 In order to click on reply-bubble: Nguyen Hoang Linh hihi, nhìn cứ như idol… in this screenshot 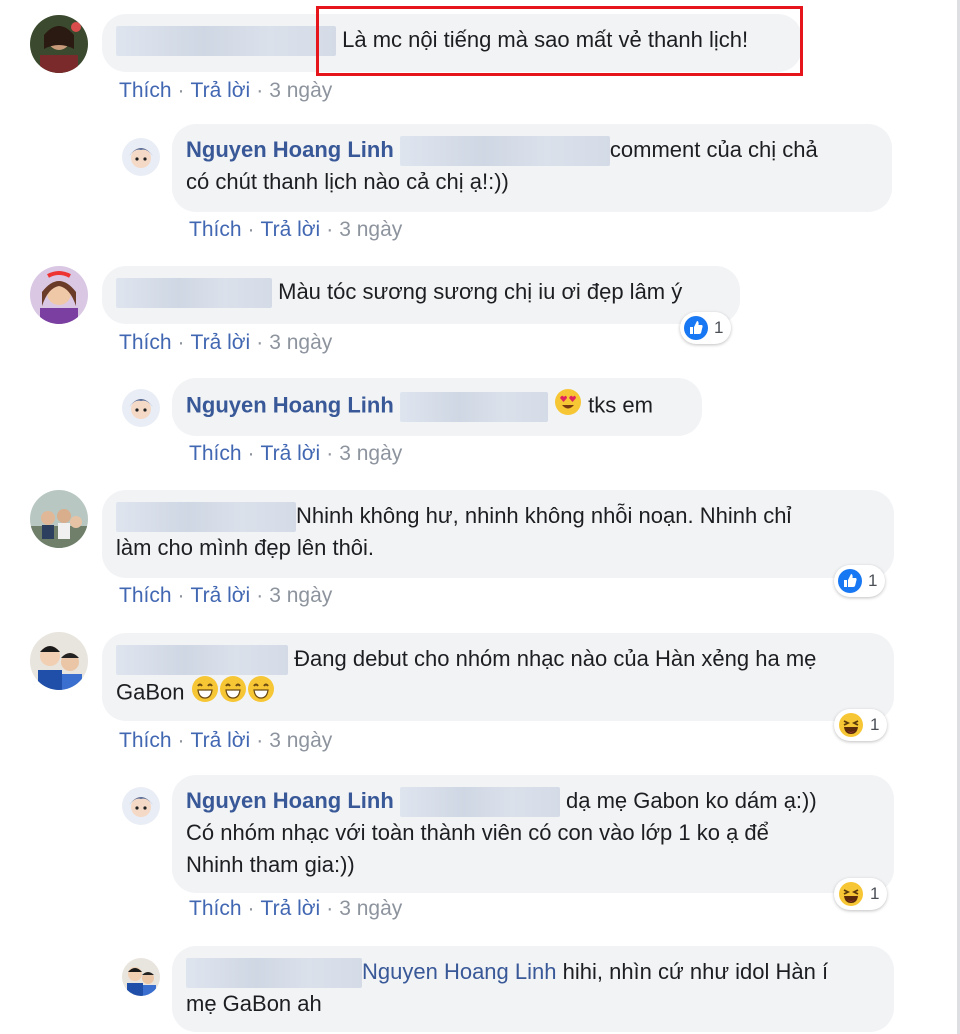, I will do `click(533, 989)`.